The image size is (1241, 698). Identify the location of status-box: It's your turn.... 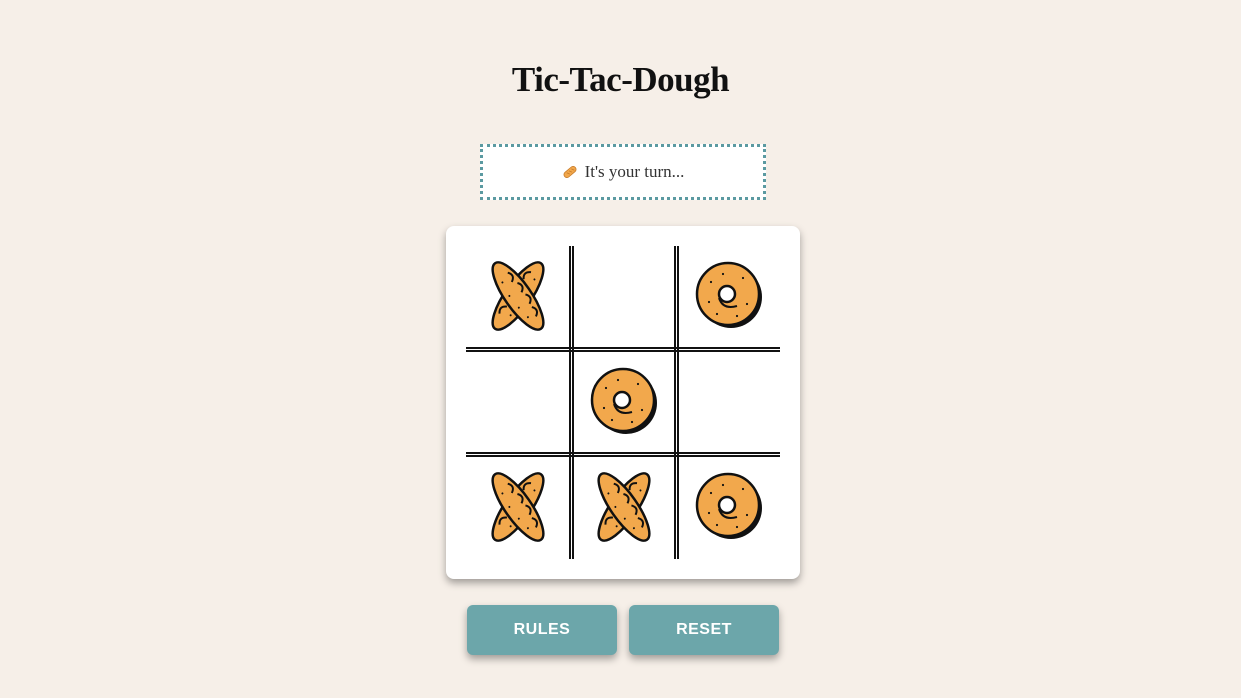
(623, 172).